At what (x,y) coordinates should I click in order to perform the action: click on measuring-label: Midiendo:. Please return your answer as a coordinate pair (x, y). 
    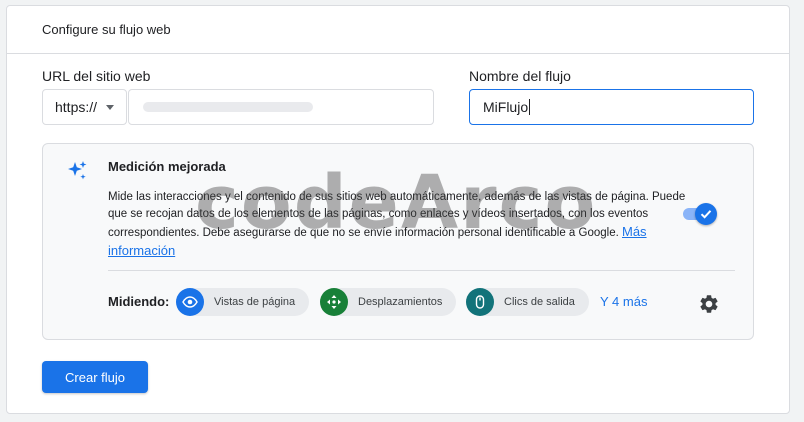
    Looking at the image, I should click on (139, 301).